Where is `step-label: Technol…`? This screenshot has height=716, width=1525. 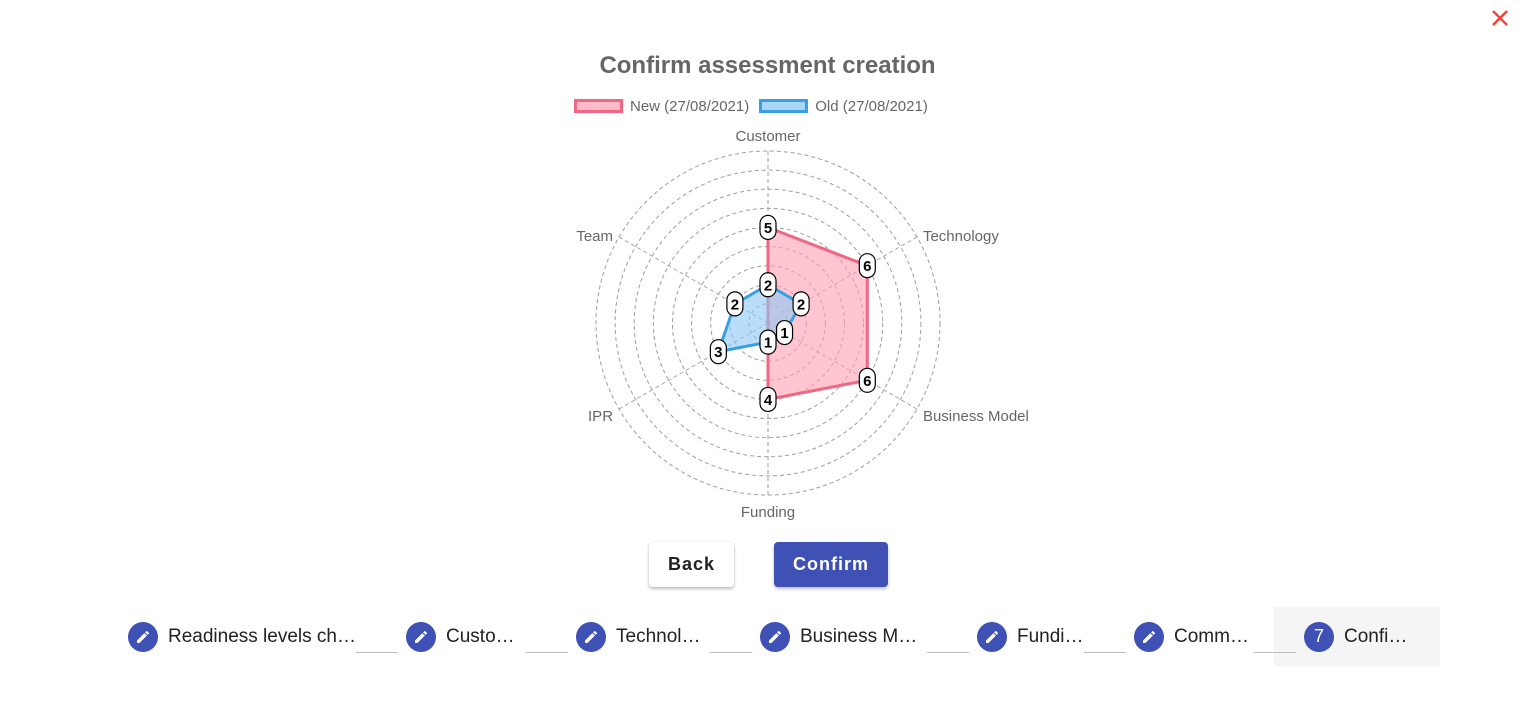
step-label: Technol… is located at coordinates (658, 636).